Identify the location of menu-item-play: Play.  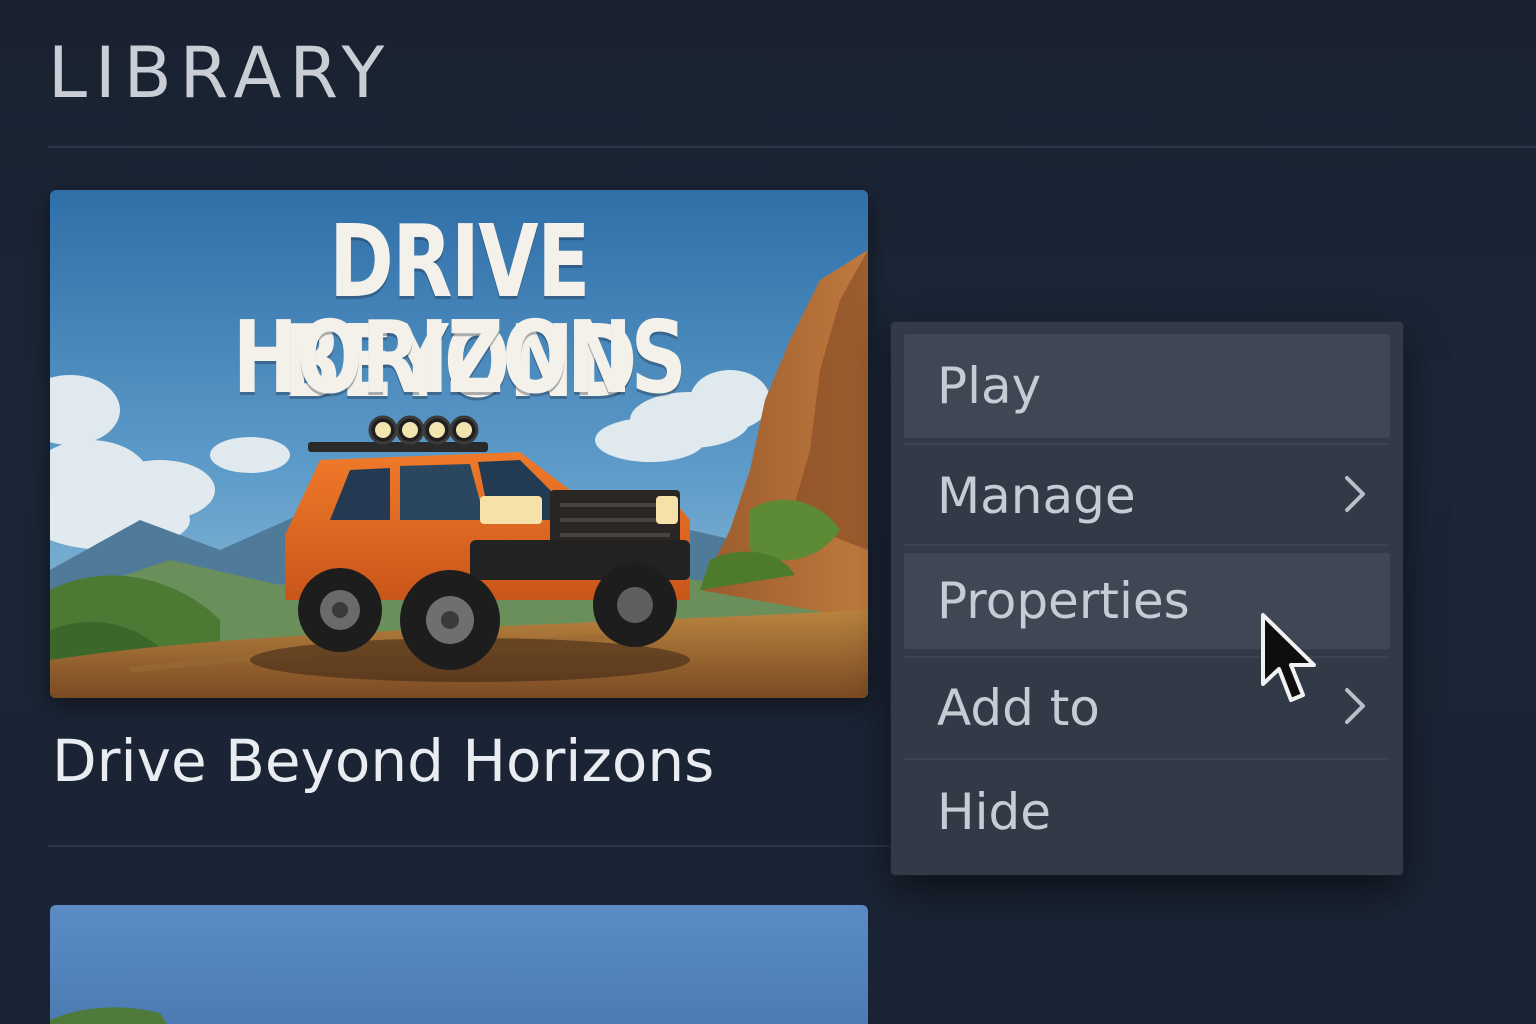
(1147, 386).